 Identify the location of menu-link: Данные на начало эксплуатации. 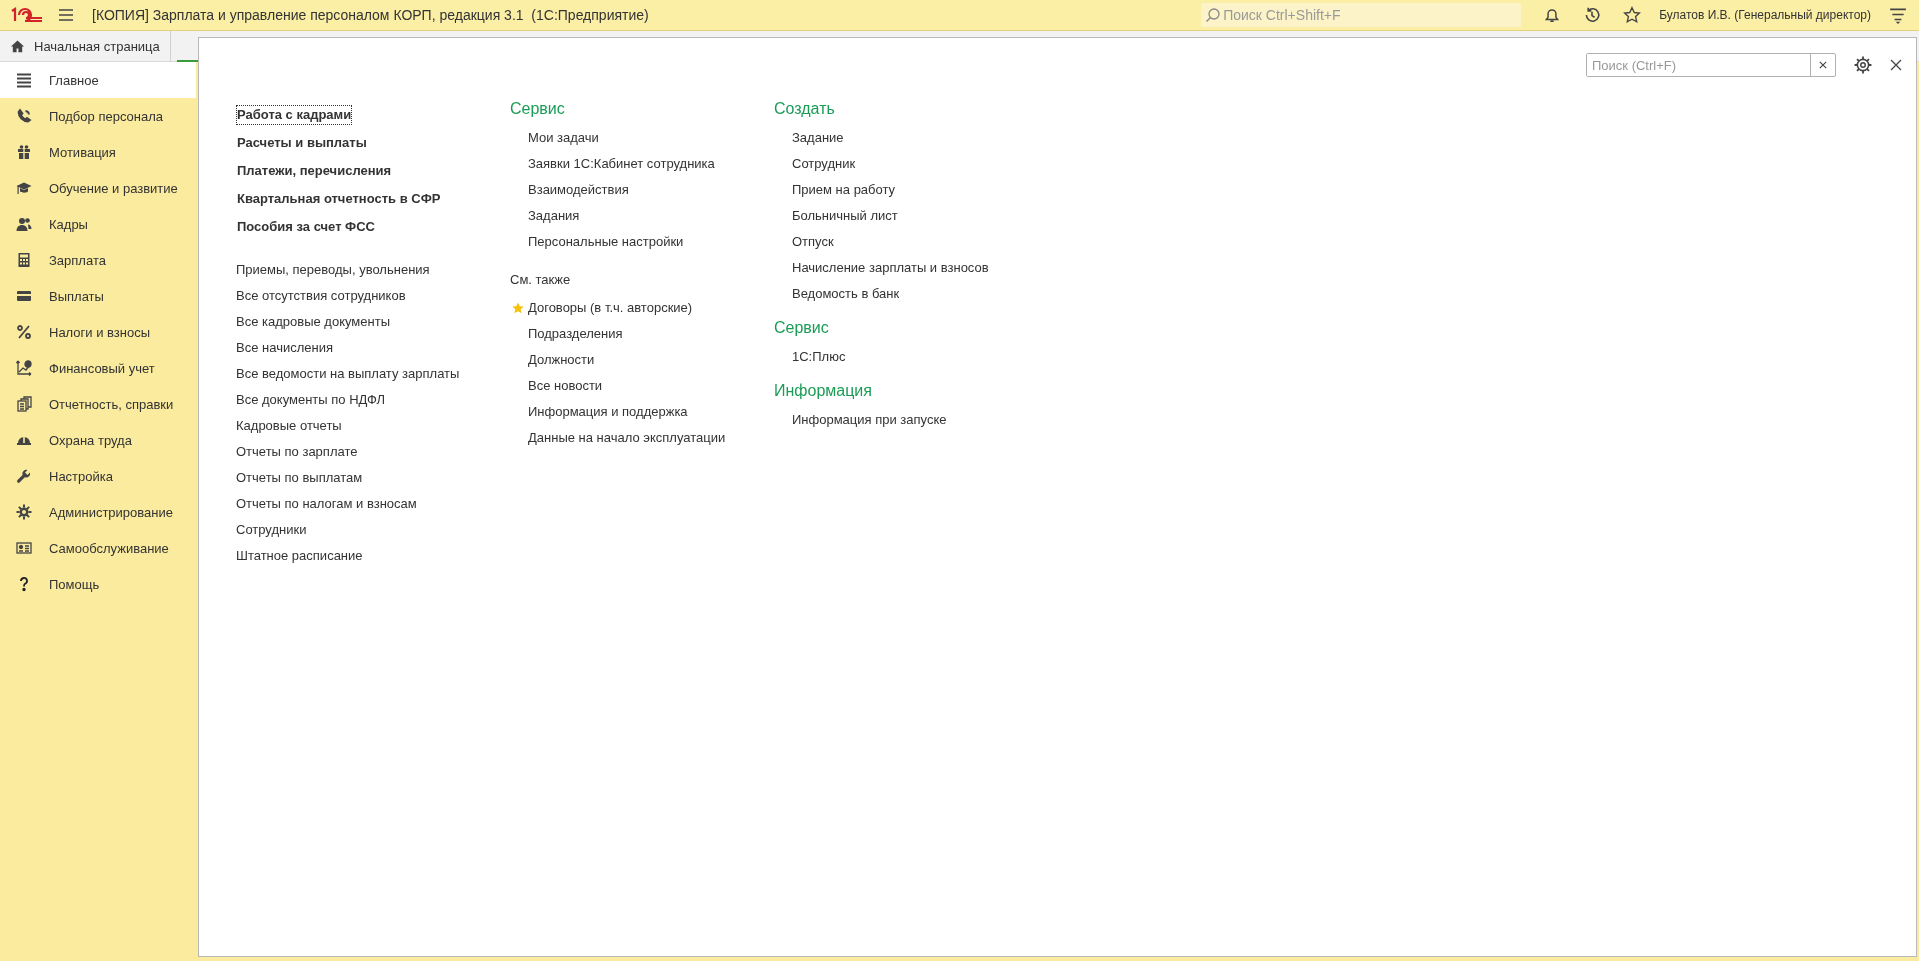
(627, 438).